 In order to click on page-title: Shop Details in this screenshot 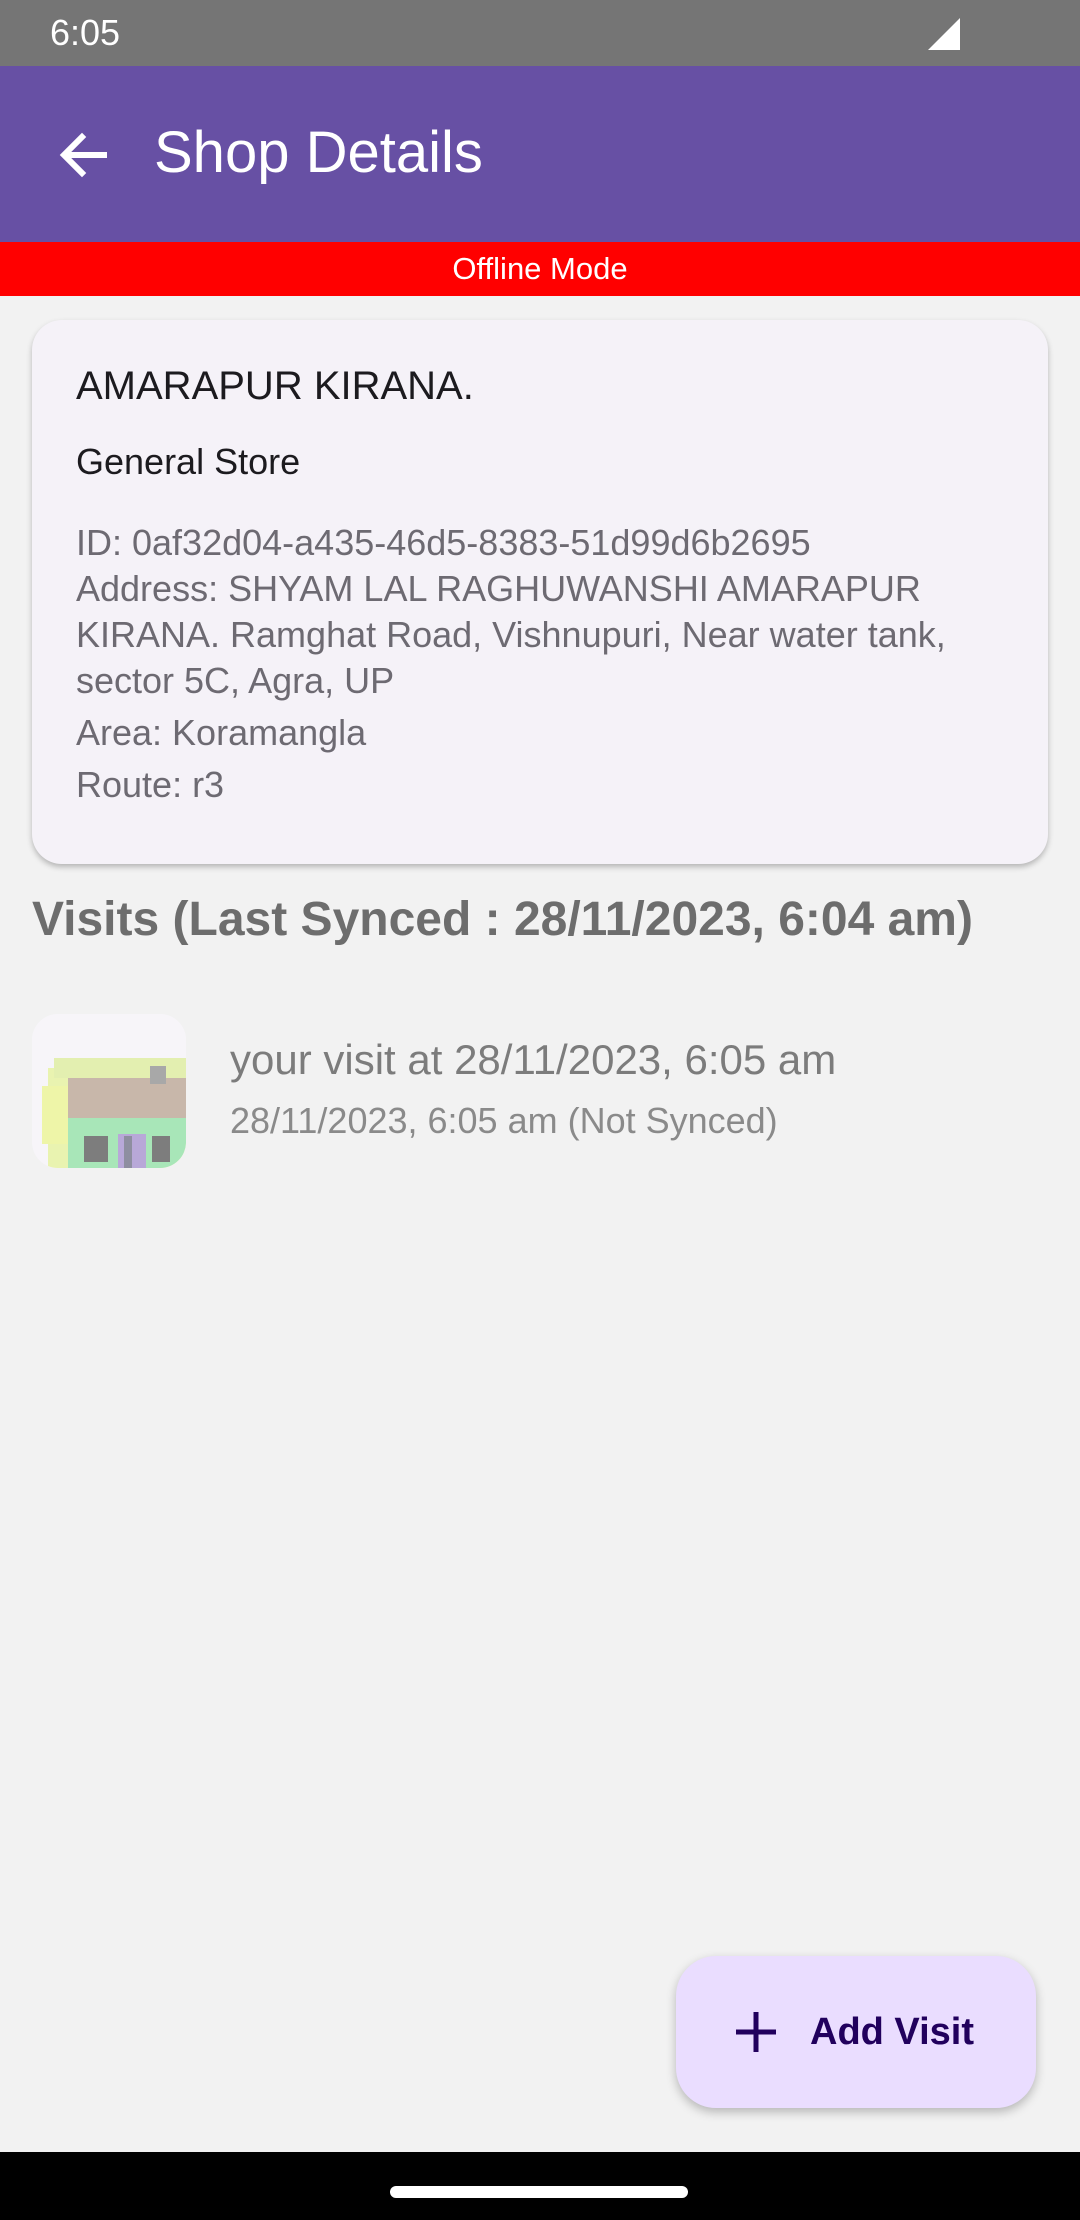, I will do `click(318, 152)`.